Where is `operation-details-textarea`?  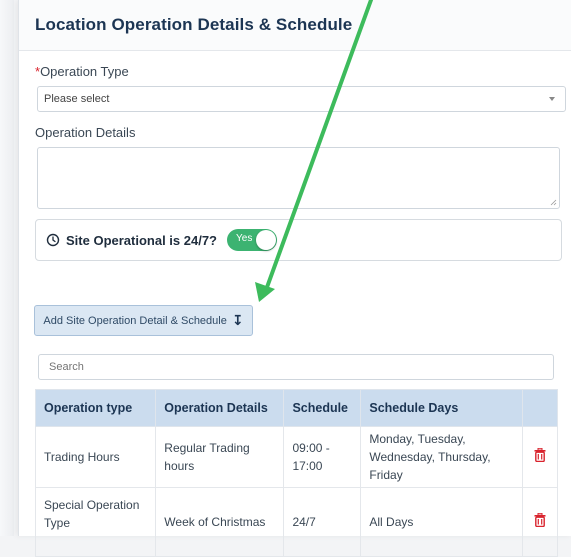
operation-details-textarea is located at coordinates (298, 178).